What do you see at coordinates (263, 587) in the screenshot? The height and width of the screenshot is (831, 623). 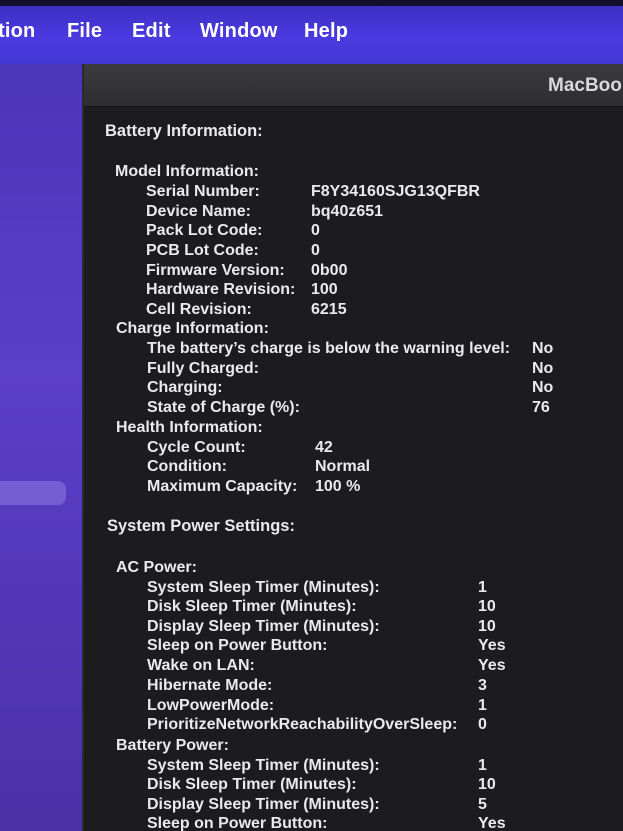 I see `ac-system-sleep-label: System Sleep Timer (Minutes):` at bounding box center [263, 587].